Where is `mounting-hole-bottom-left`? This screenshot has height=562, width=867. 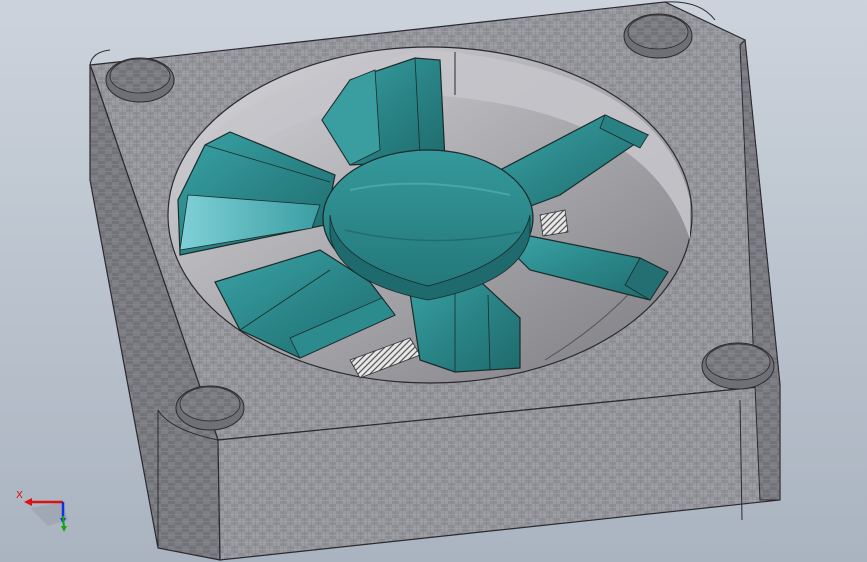 mounting-hole-bottom-left is located at coordinates (210, 408).